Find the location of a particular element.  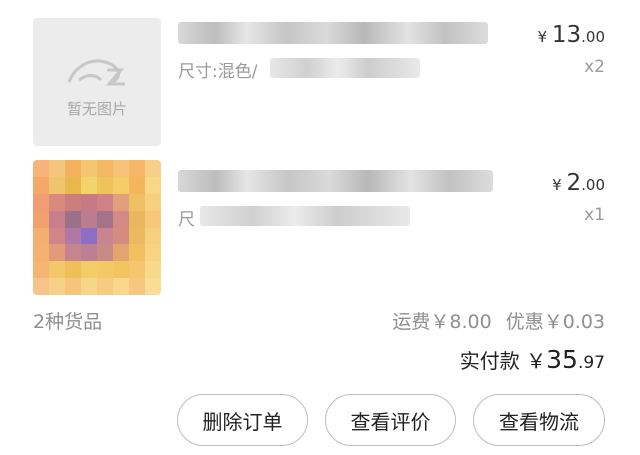

product-thumbnail-image is located at coordinates (97, 227).